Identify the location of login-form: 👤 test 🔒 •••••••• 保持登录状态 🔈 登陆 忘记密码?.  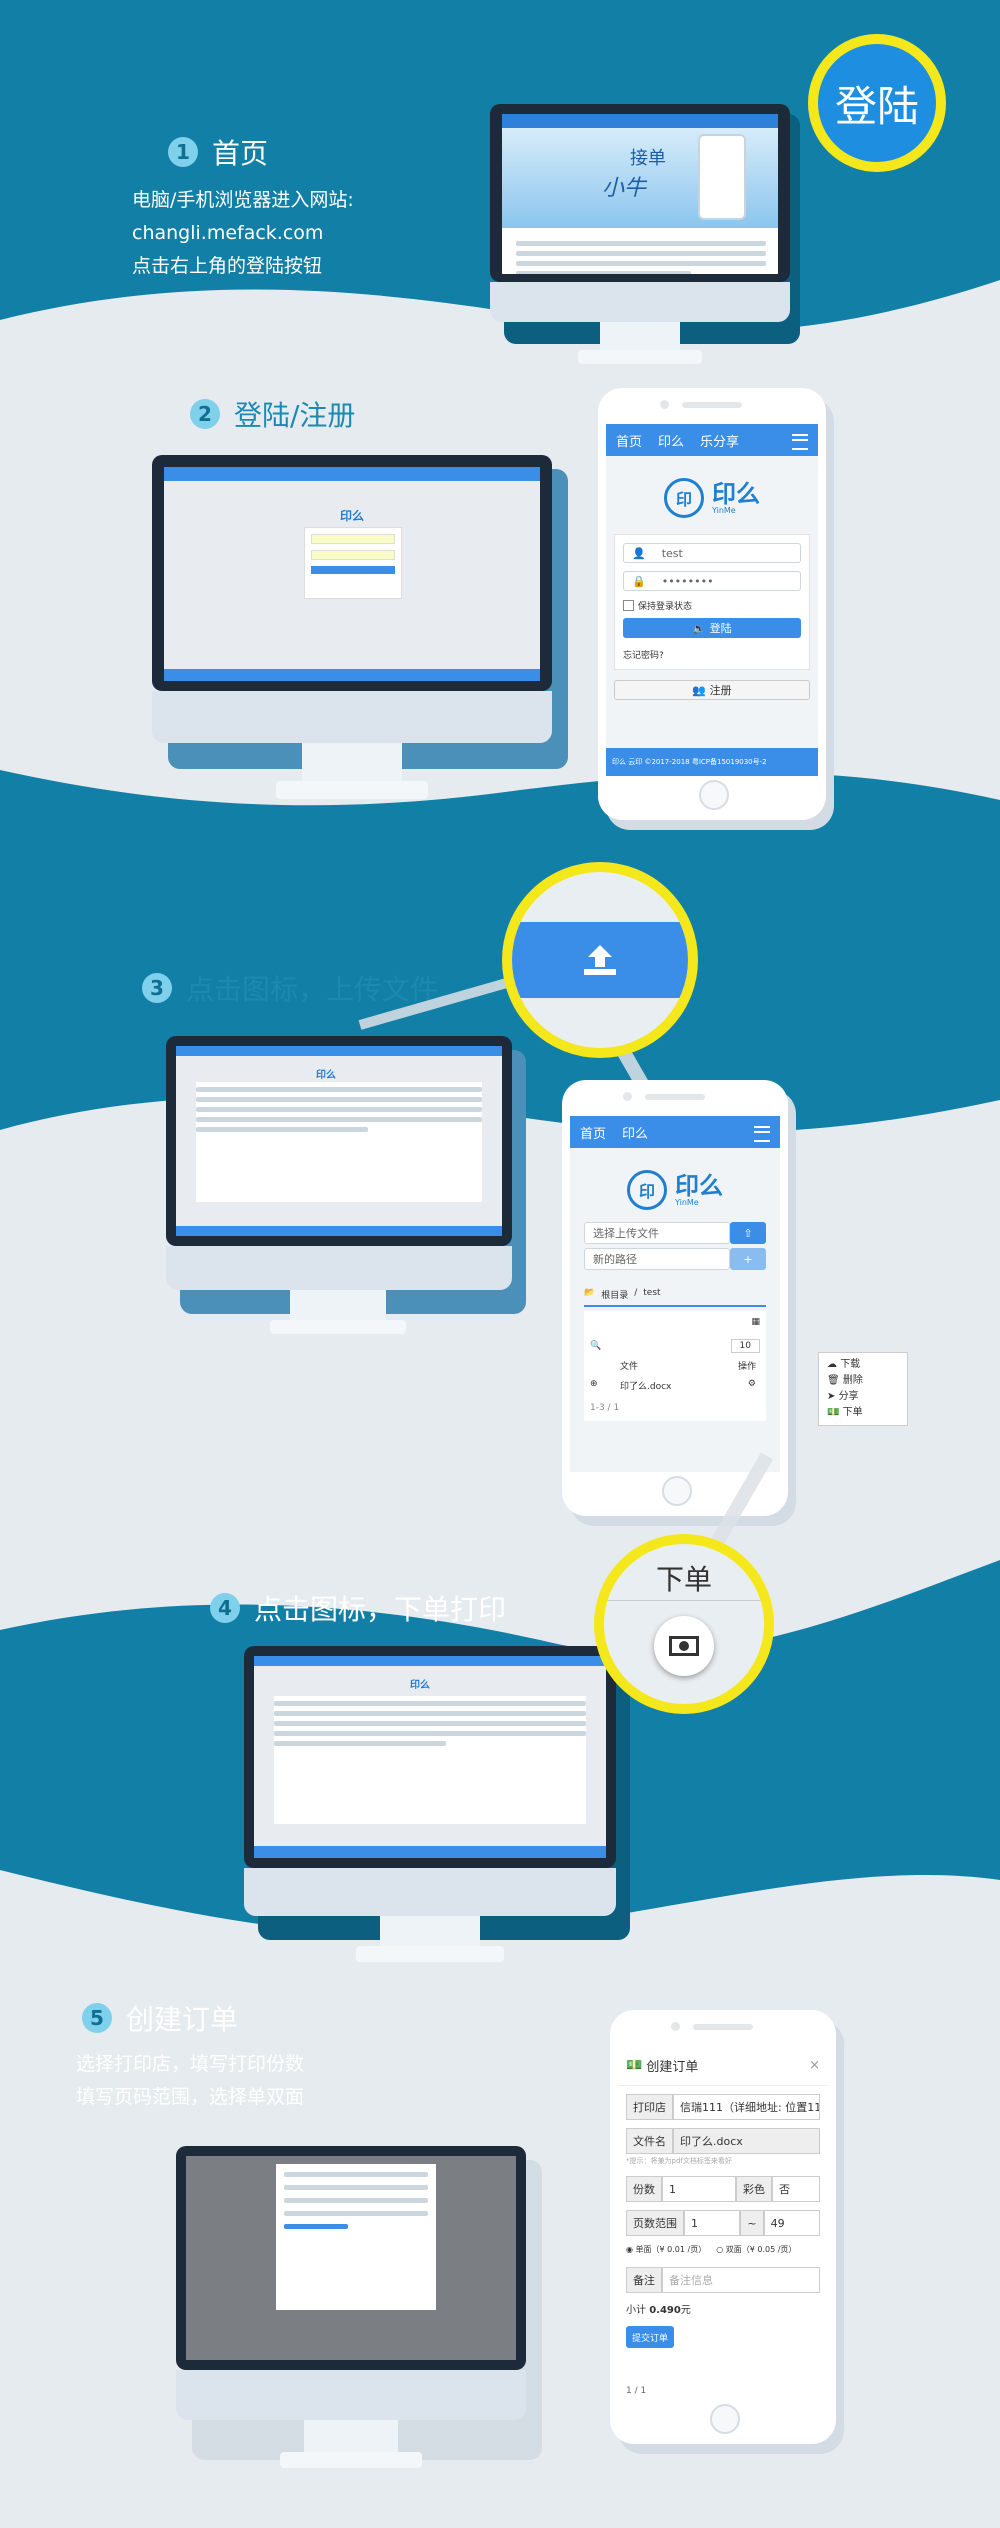
(712, 602).